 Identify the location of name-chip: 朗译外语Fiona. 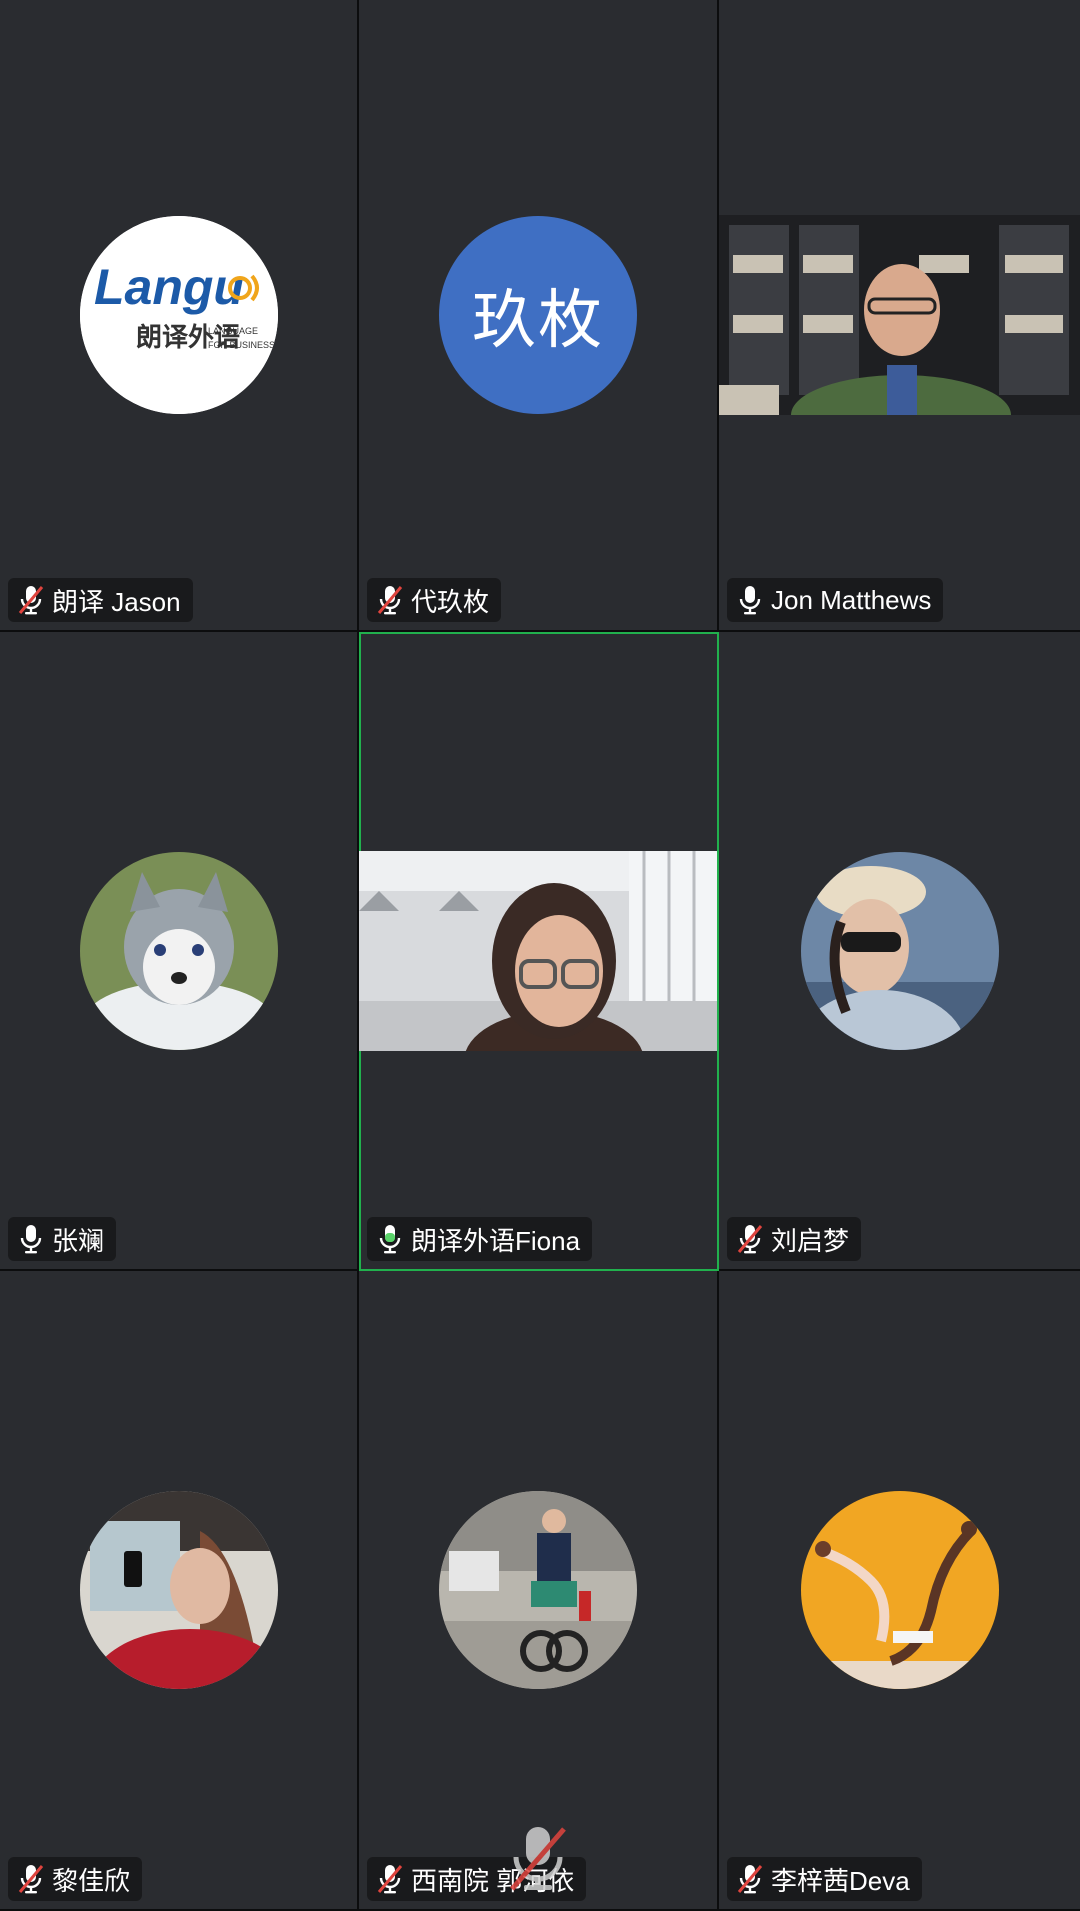
(480, 1239).